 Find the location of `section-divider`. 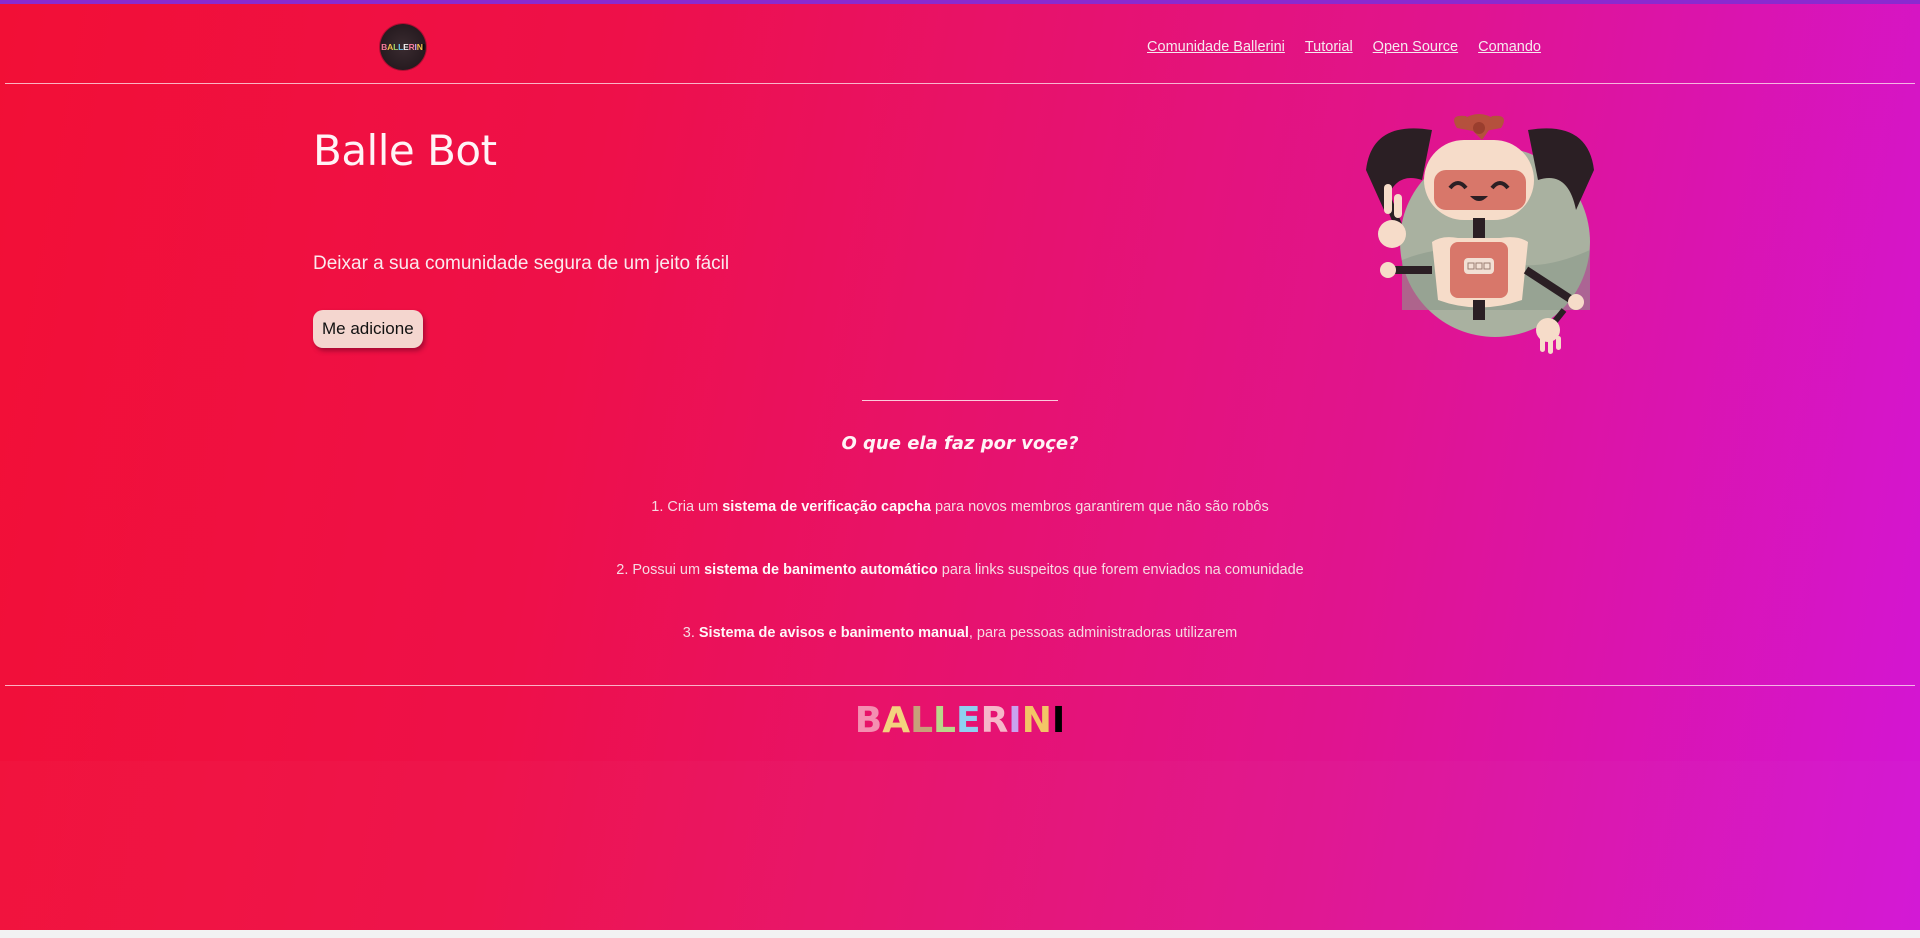

section-divider is located at coordinates (960, 400).